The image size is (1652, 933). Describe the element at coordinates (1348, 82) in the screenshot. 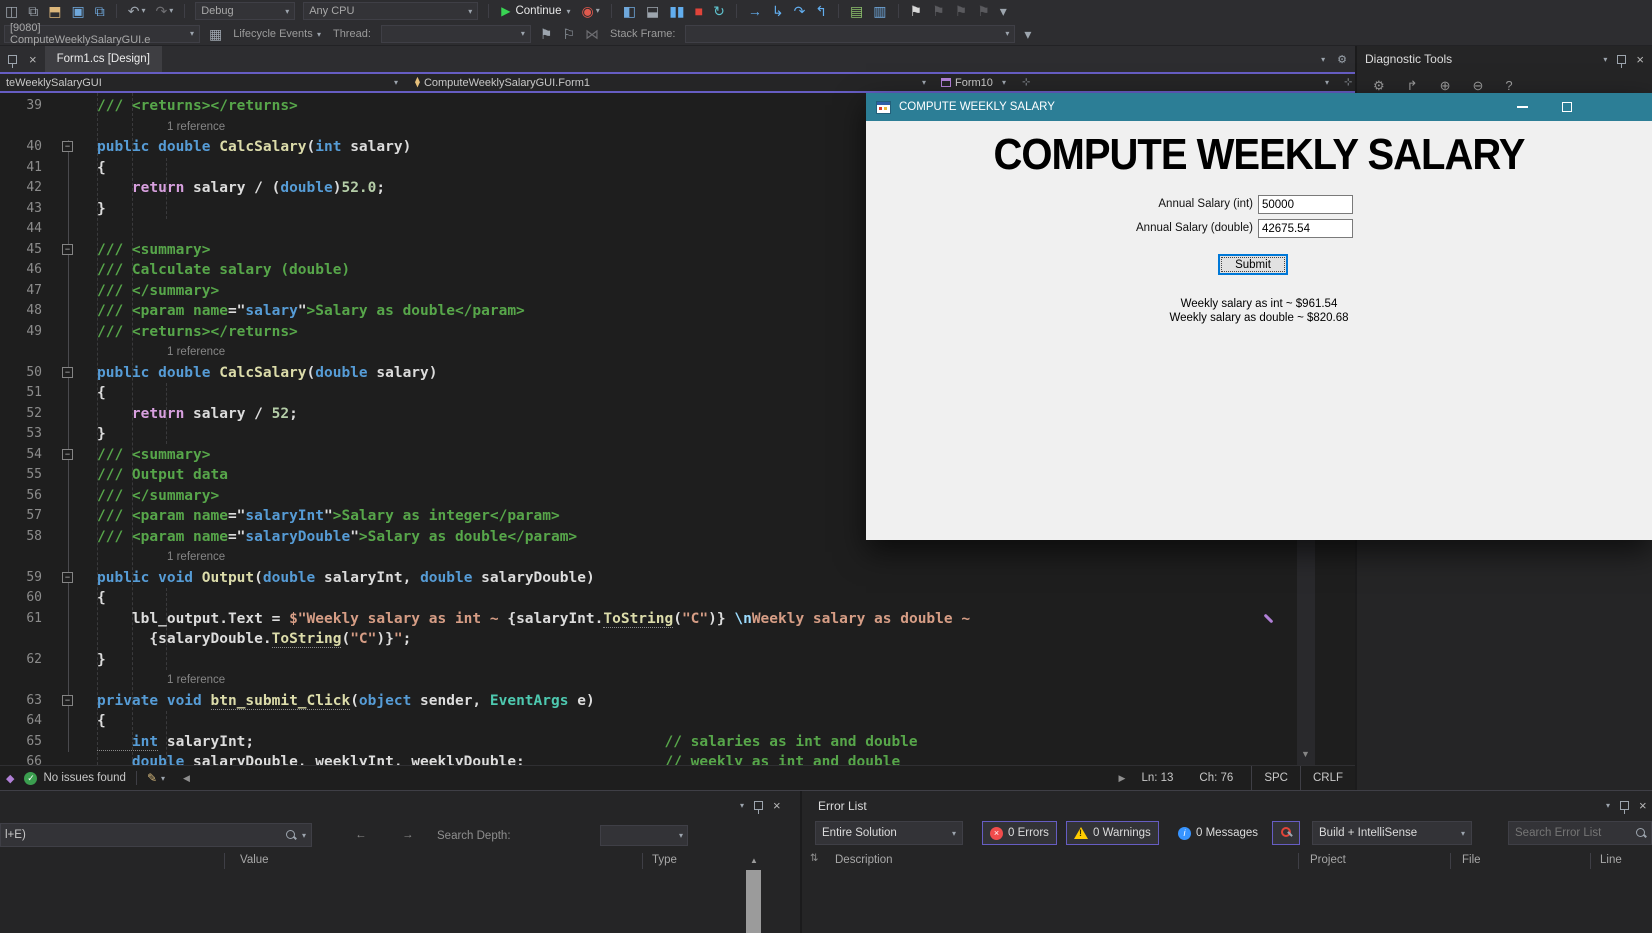

I see `split-grip-icon: ⊹` at that location.